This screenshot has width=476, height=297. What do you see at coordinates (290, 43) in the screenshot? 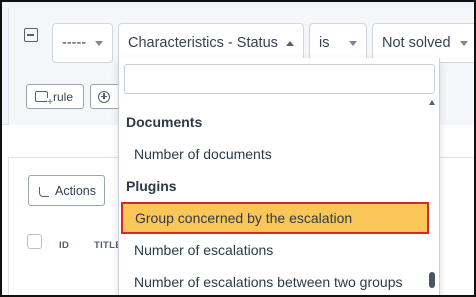
I see `chevron-up-icon` at bounding box center [290, 43].